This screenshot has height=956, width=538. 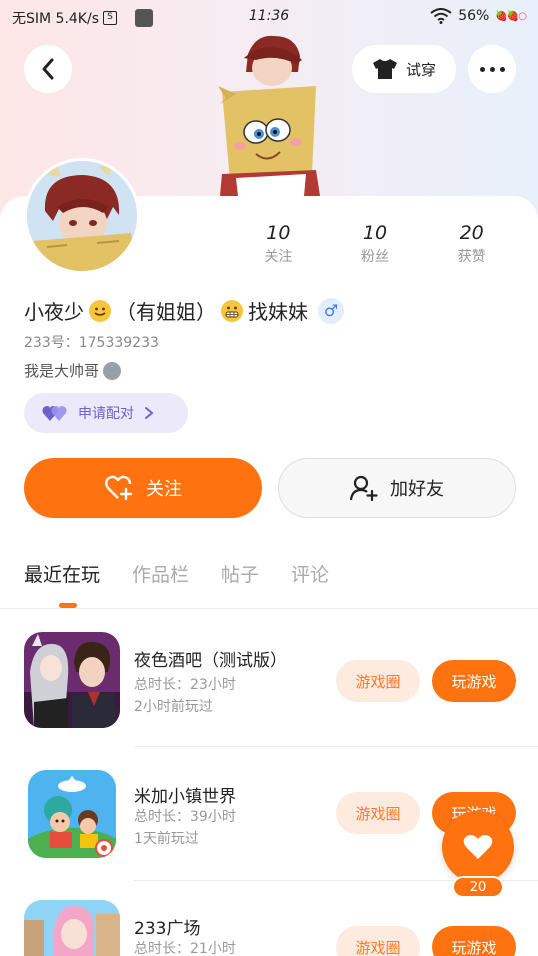 I want to click on back-button, so click(x=48, y=69).